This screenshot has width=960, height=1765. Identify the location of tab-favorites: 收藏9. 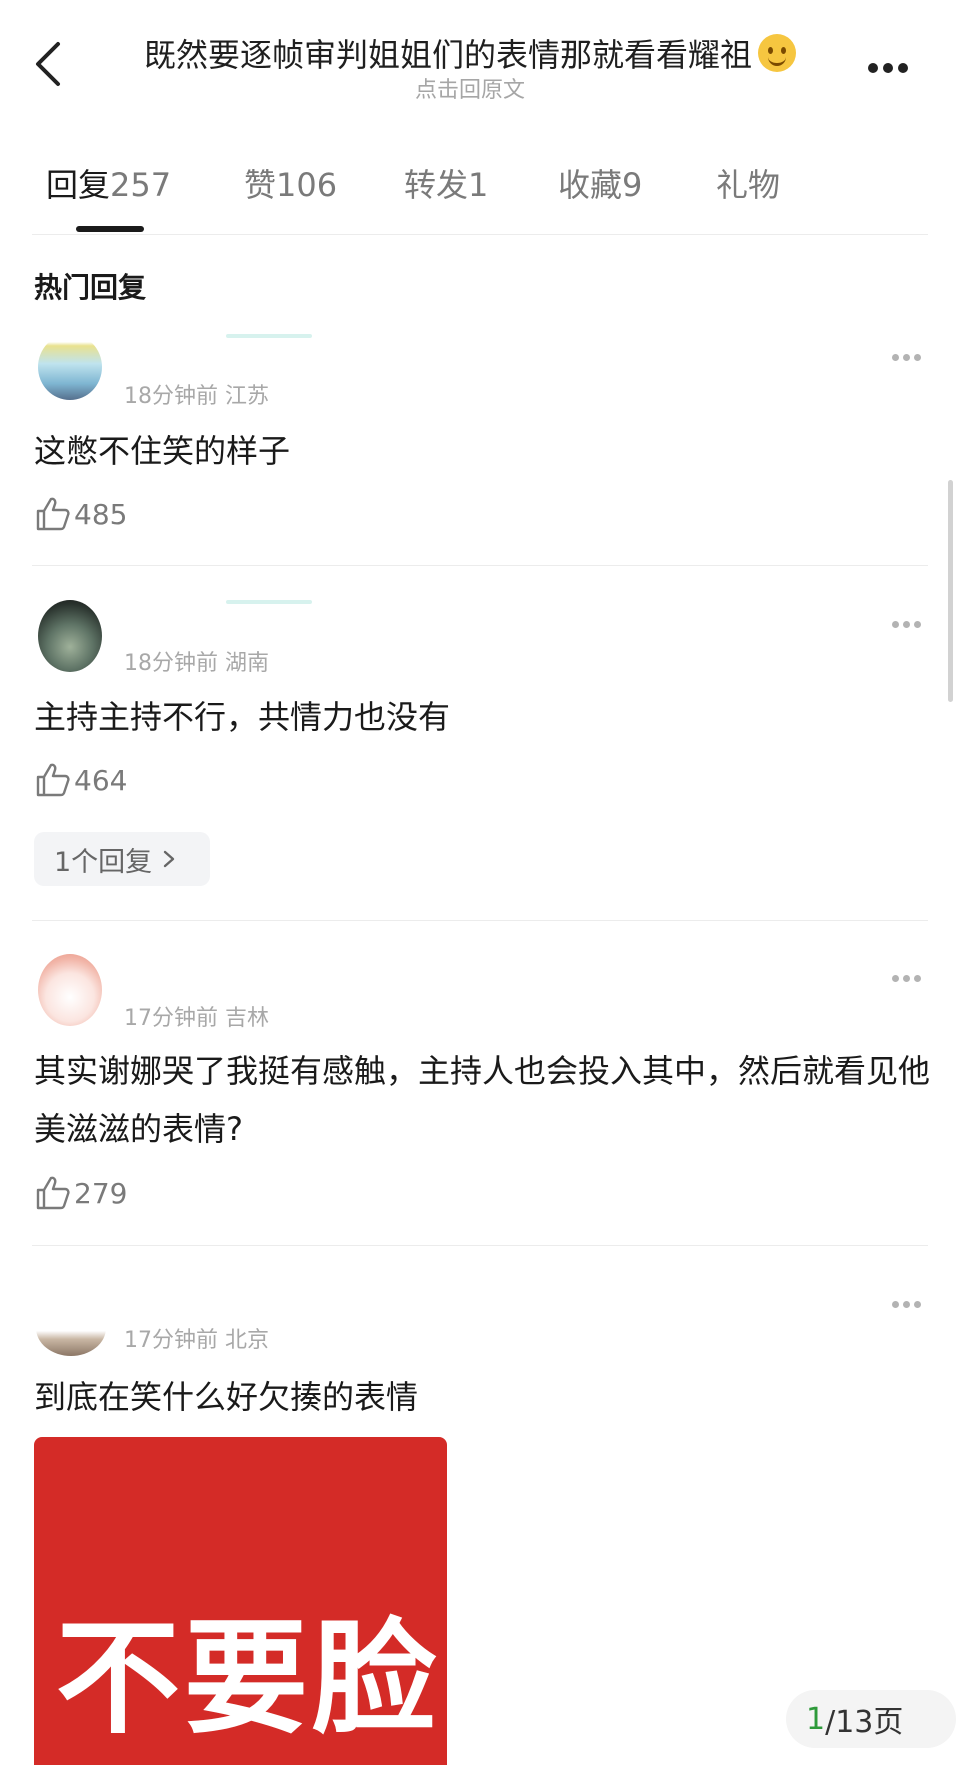
(600, 183).